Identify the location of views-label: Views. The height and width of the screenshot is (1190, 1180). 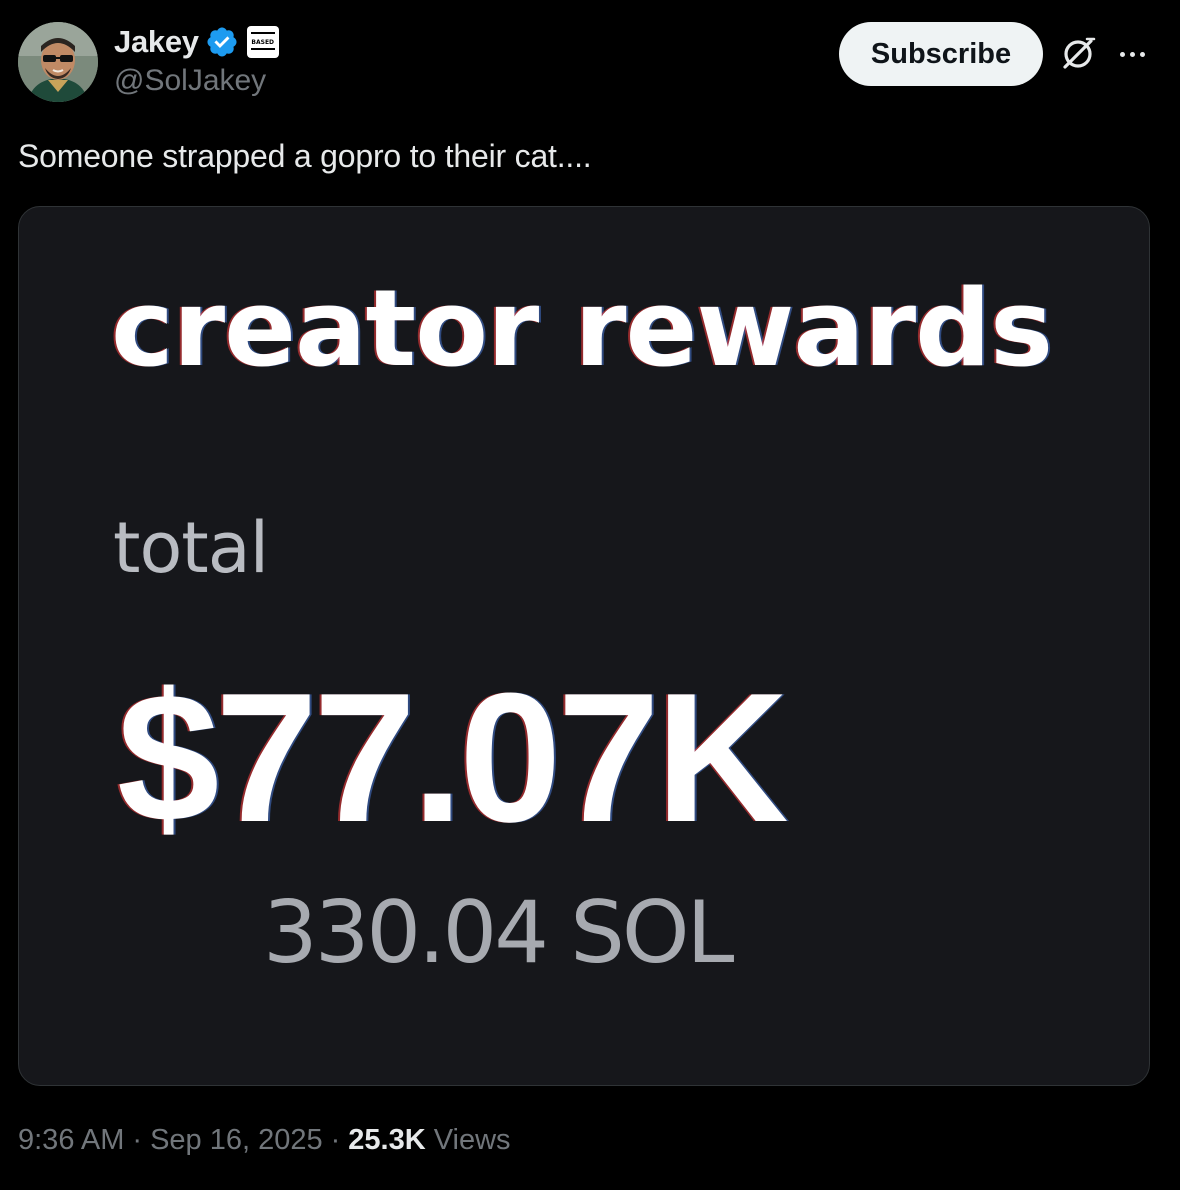
(472, 1140).